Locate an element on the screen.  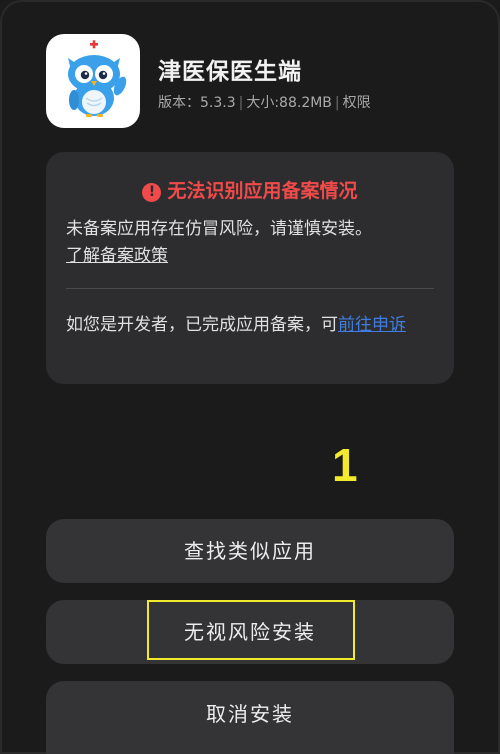
developer-text: 如您是开发者，已完成应用备案，可 is located at coordinates (202, 325).